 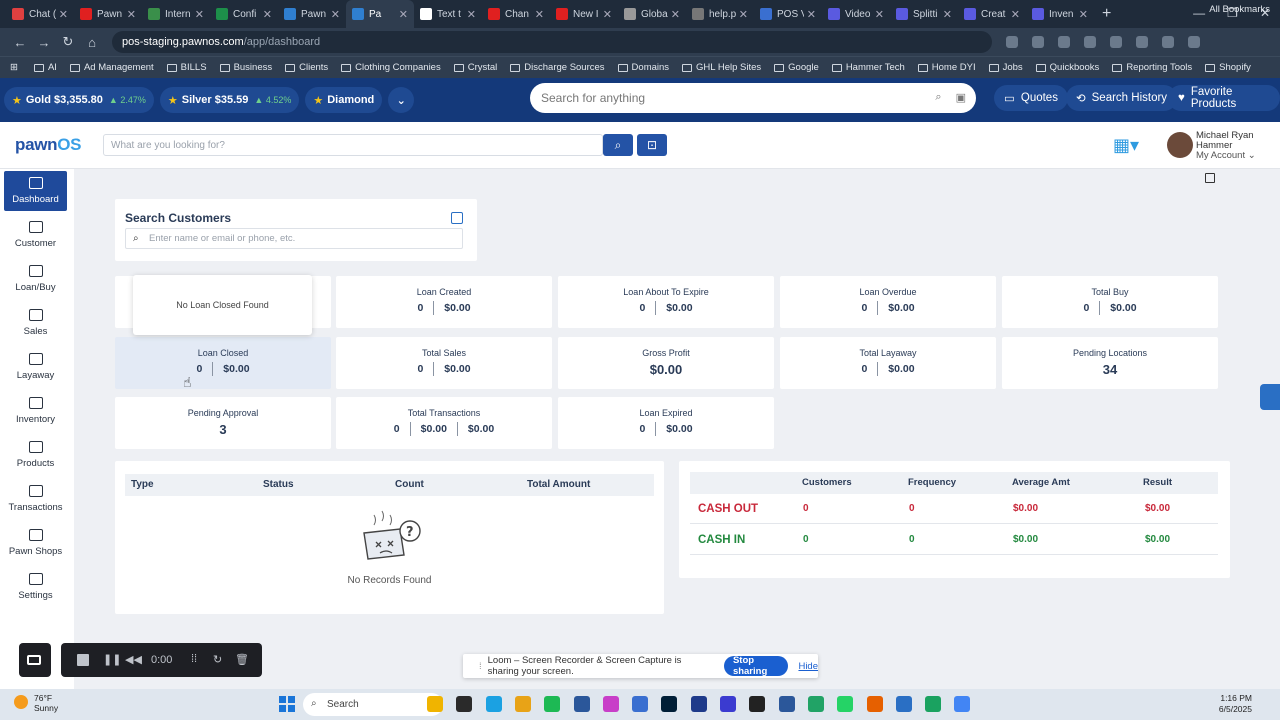 What do you see at coordinates (35, 499) in the screenshot?
I see `sidebar-item-transactions: Transactions` at bounding box center [35, 499].